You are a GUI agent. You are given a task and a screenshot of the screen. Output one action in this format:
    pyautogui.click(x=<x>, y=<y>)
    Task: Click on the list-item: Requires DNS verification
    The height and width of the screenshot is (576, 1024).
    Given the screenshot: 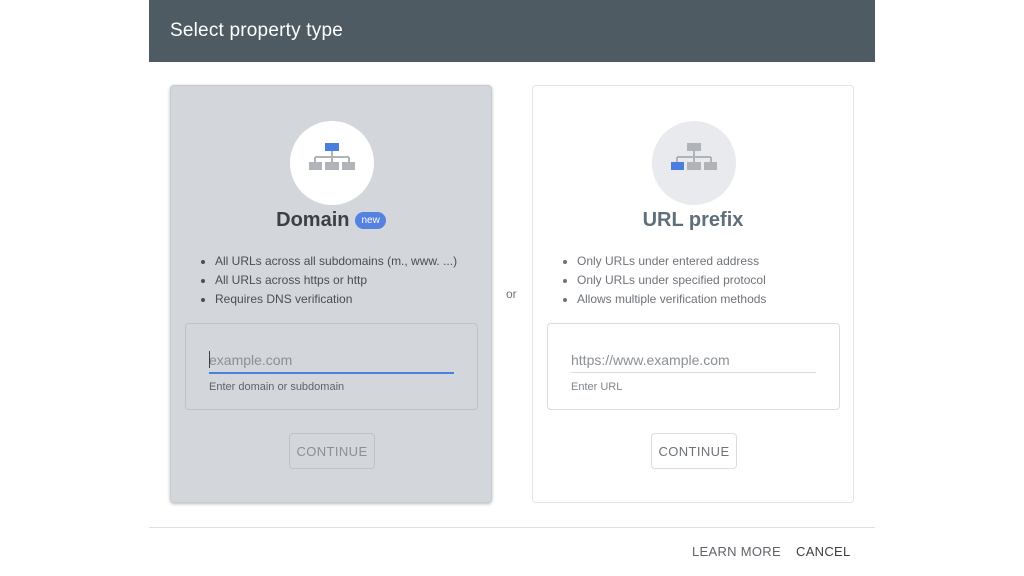 What is the action you would take?
    pyautogui.click(x=336, y=299)
    